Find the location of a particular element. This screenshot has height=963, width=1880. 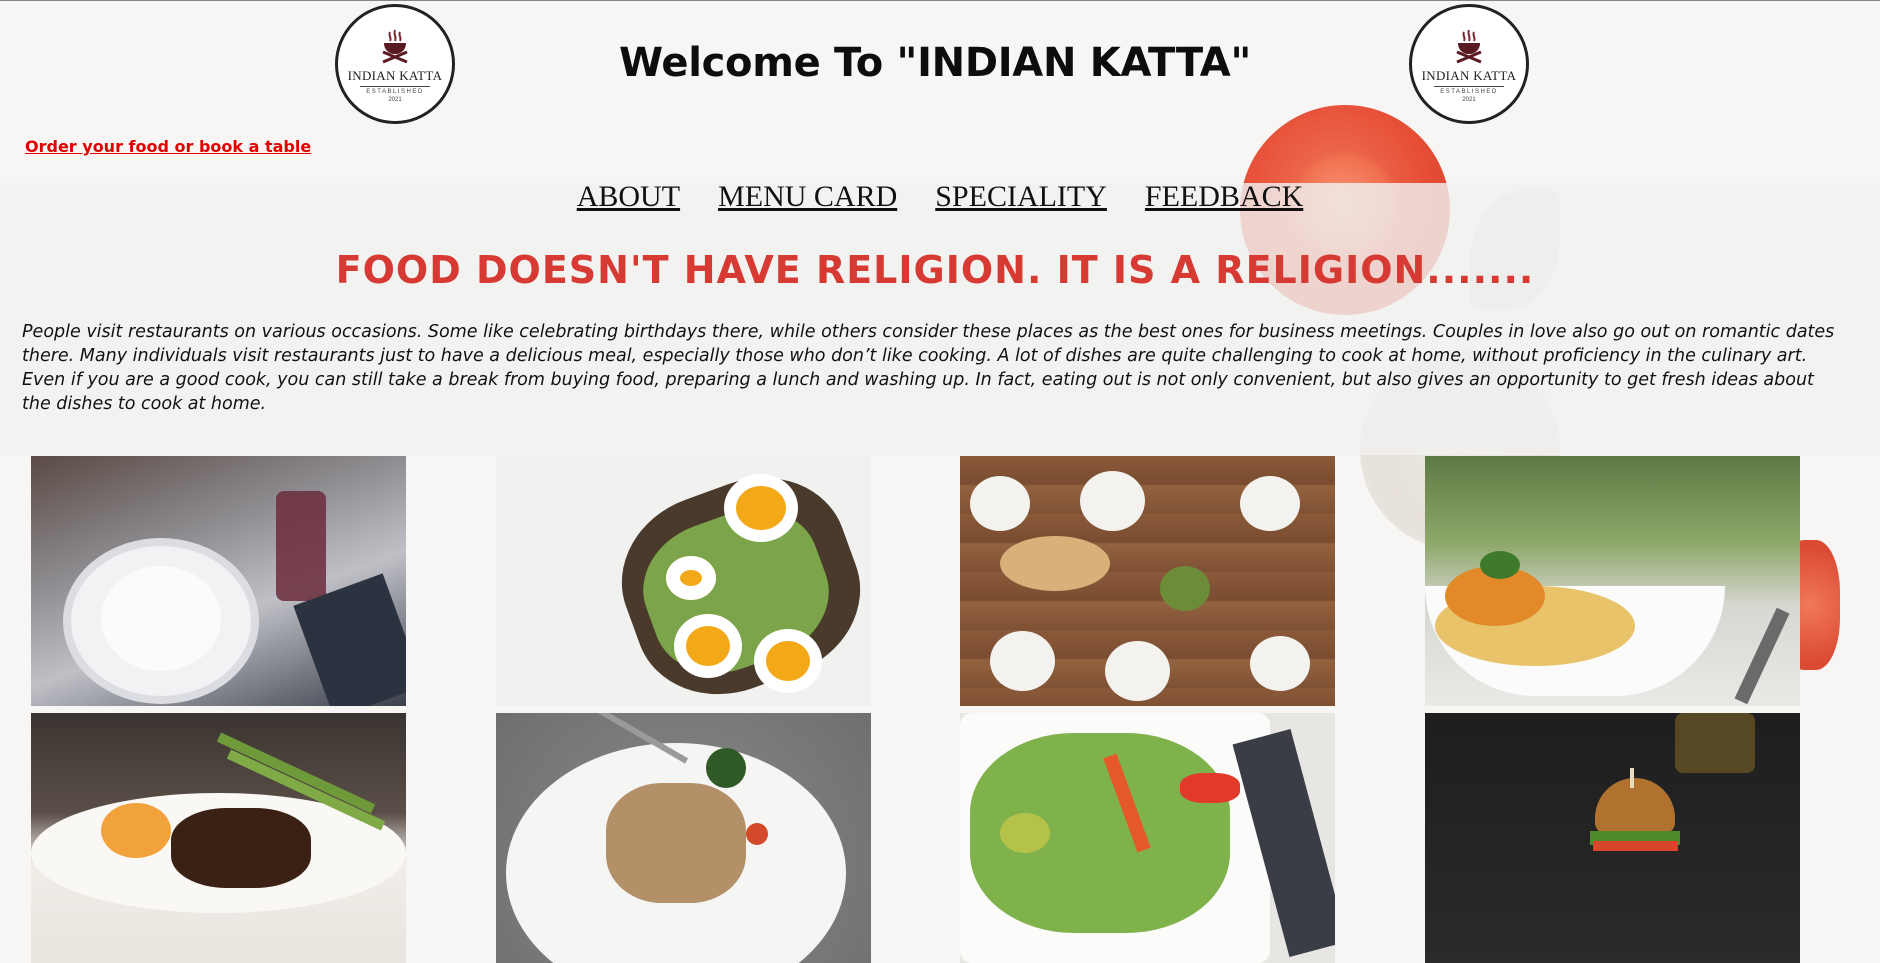

order-food-link: Order your food or book a table is located at coordinates (168, 146).